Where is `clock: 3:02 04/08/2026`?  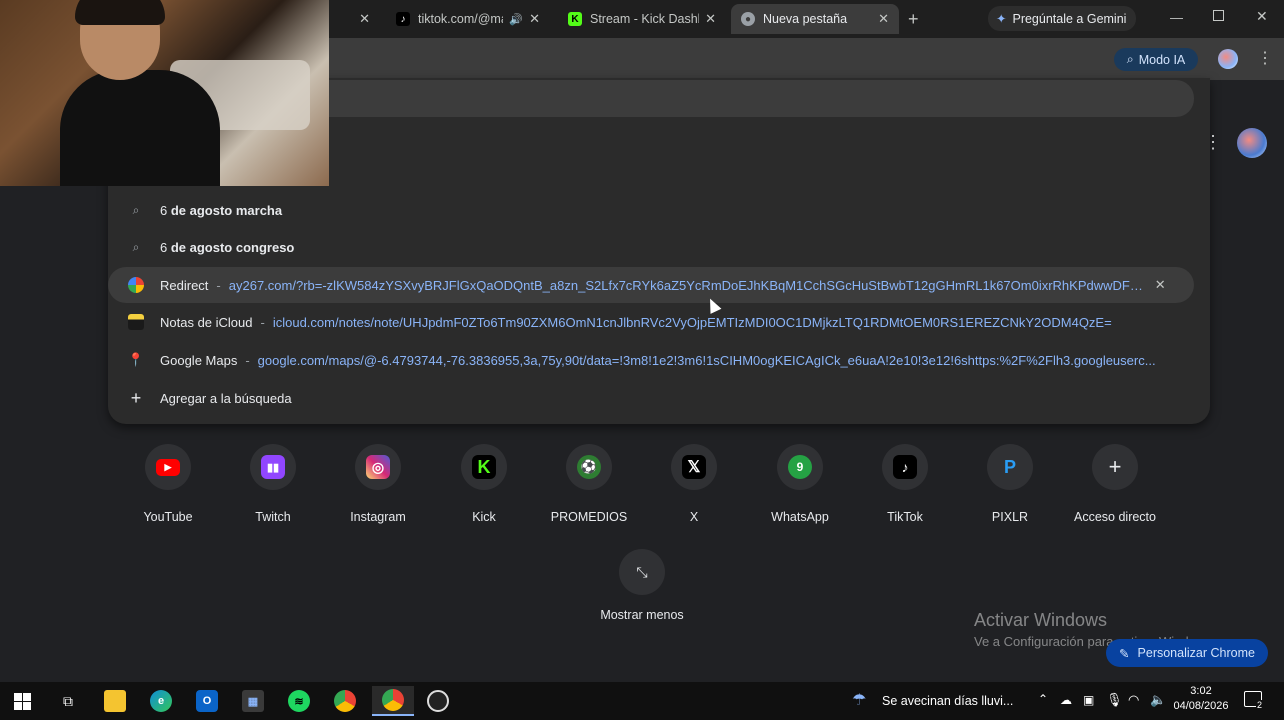
clock: 3:02 04/08/2026 is located at coordinates (1201, 698).